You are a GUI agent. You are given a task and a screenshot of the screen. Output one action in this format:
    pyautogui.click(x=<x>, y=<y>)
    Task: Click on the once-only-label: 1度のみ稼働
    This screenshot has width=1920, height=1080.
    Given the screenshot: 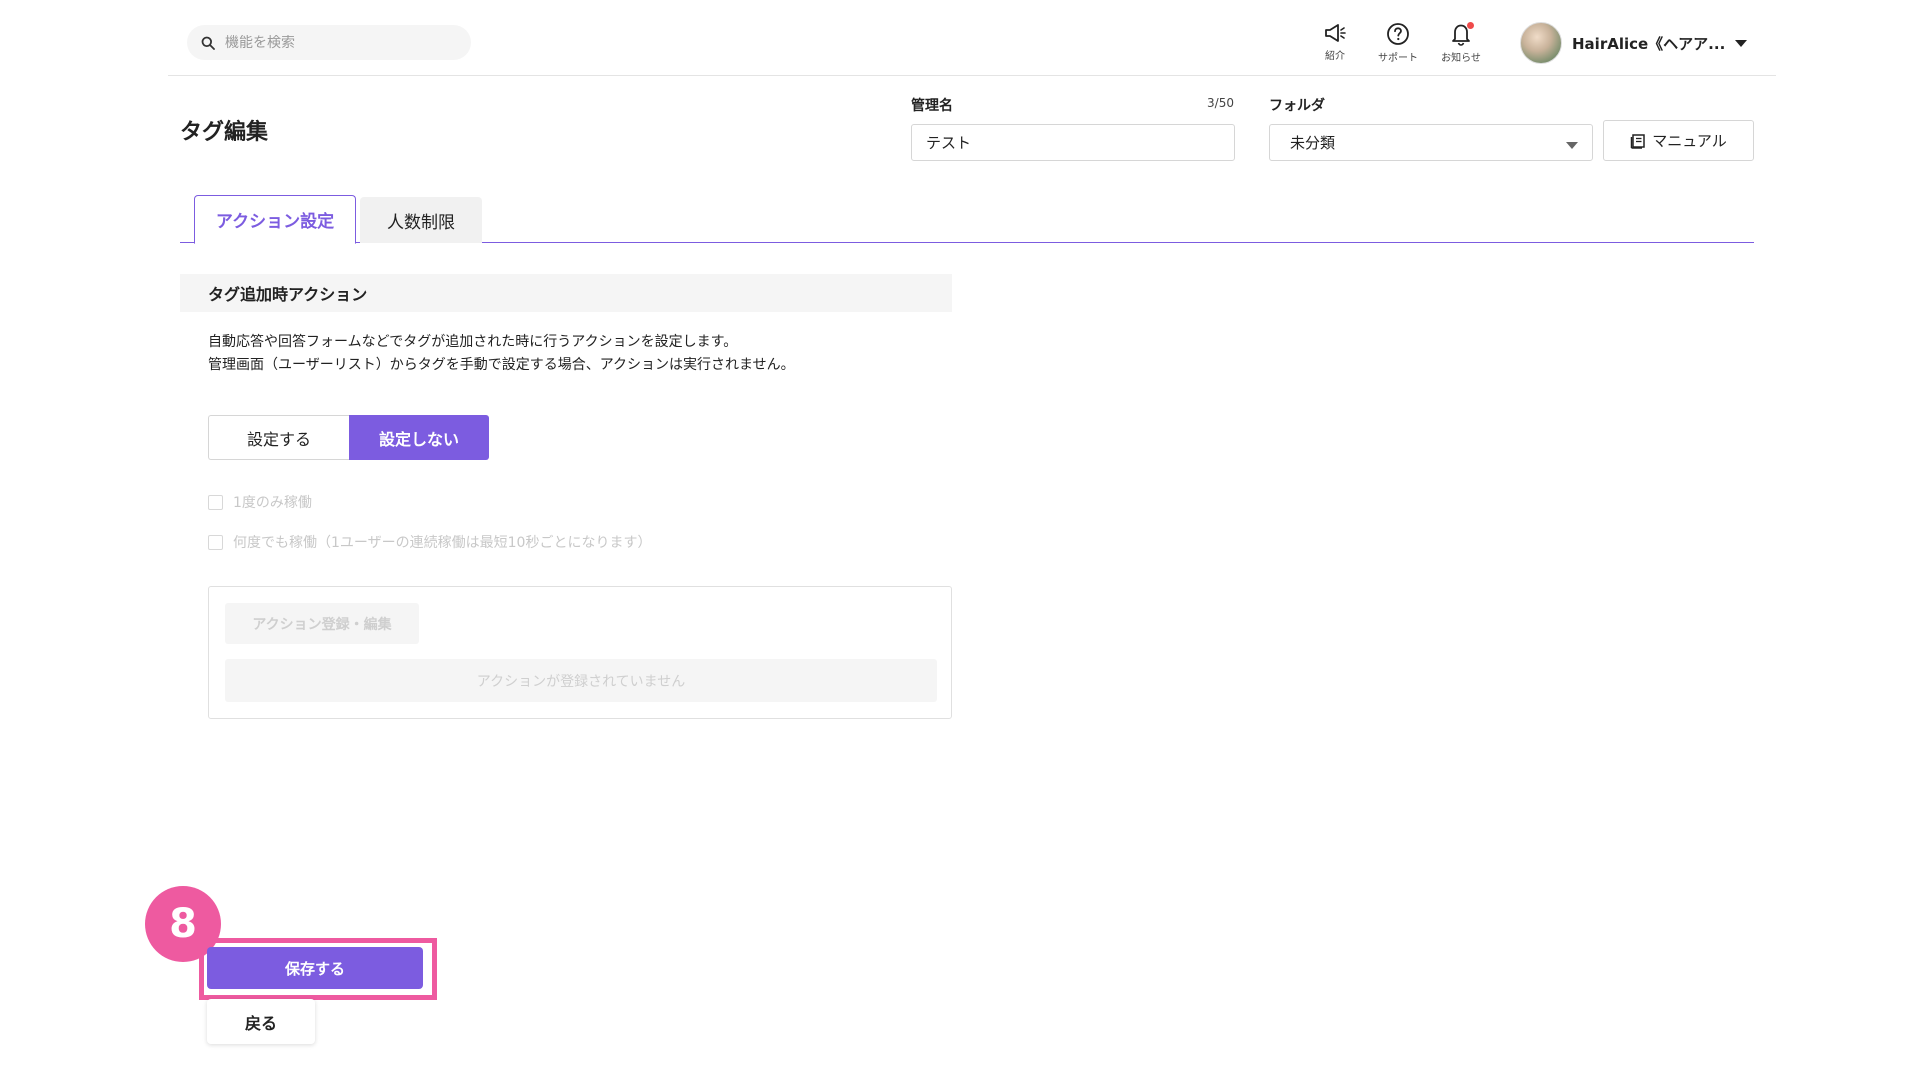 What is the action you would take?
    pyautogui.click(x=272, y=503)
    